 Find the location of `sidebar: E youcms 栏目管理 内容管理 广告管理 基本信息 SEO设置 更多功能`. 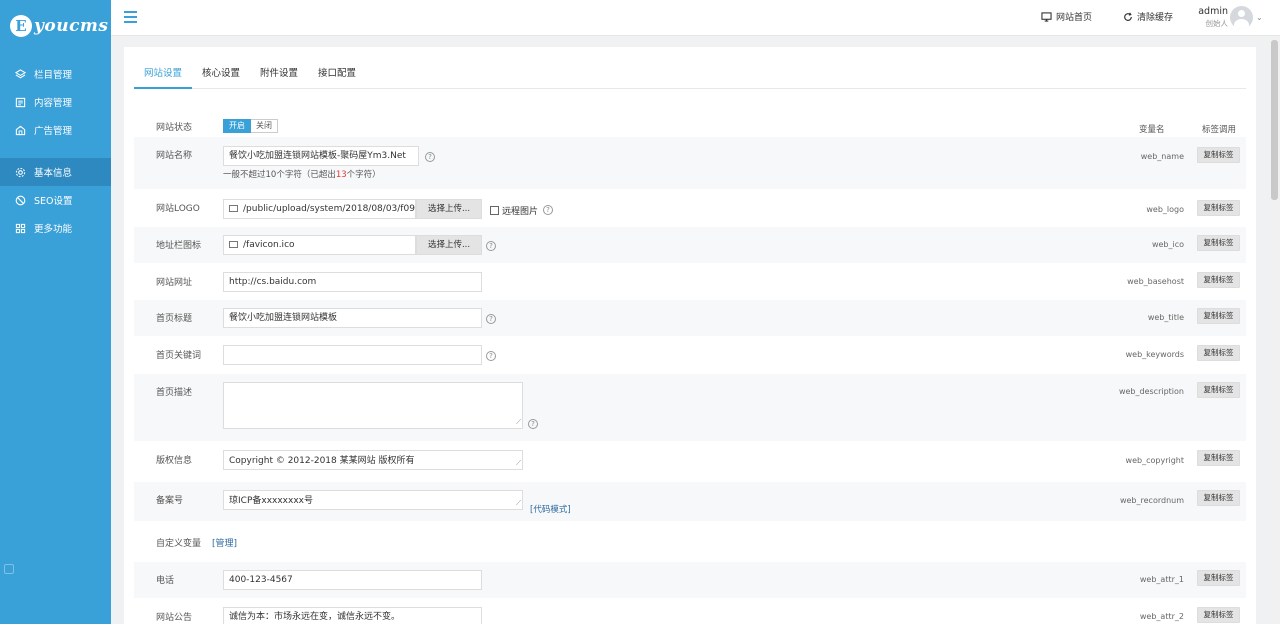

sidebar: E youcms 栏目管理 内容管理 广告管理 基本信息 SEO设置 更多功能 is located at coordinates (55, 312).